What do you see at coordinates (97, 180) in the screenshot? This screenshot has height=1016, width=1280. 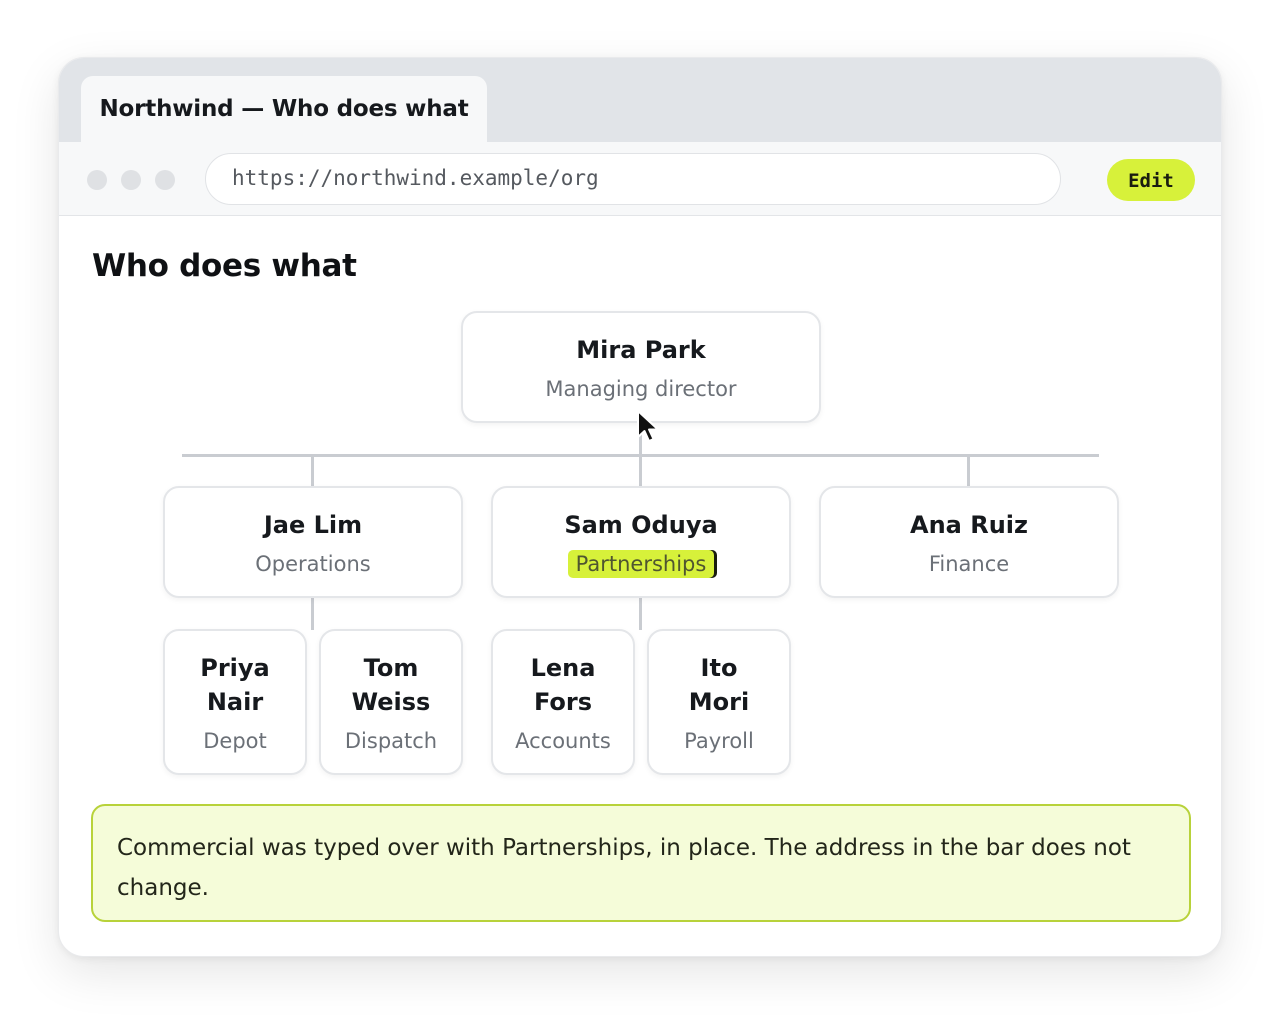 I see `window-close-dot-icon` at bounding box center [97, 180].